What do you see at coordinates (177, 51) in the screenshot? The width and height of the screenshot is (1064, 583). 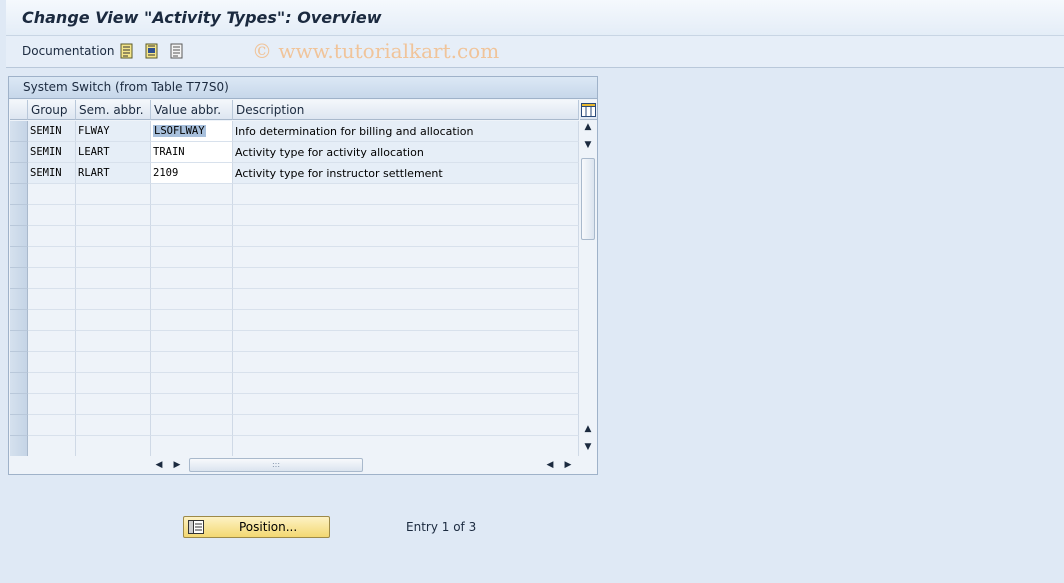 I see `deselect-all-icon` at bounding box center [177, 51].